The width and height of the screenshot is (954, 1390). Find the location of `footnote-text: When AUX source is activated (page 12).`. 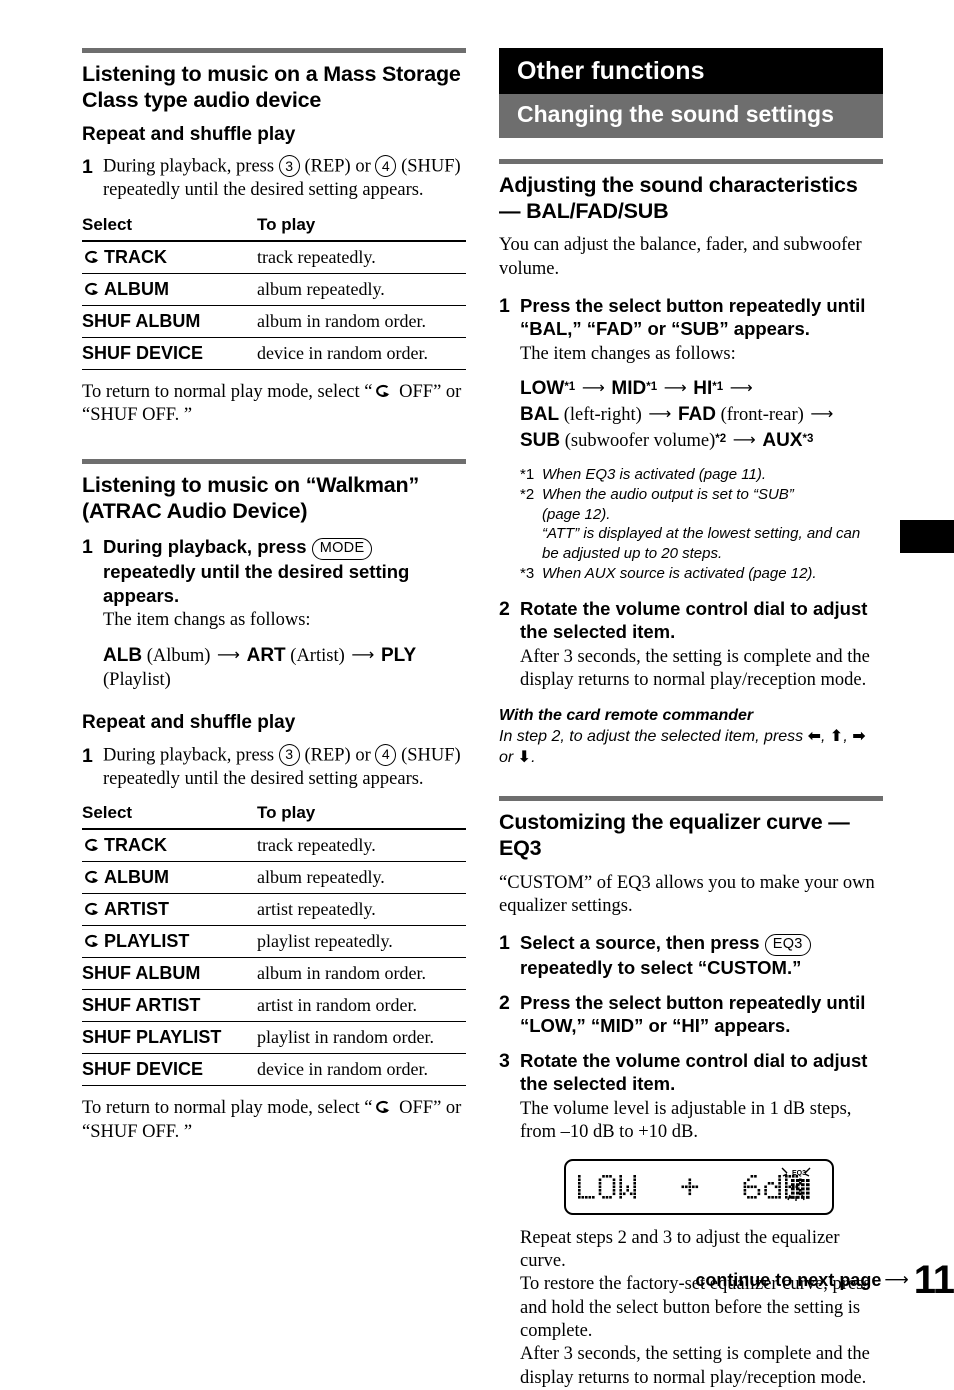

footnote-text: When AUX source is activated (page 12). is located at coordinates (679, 574).